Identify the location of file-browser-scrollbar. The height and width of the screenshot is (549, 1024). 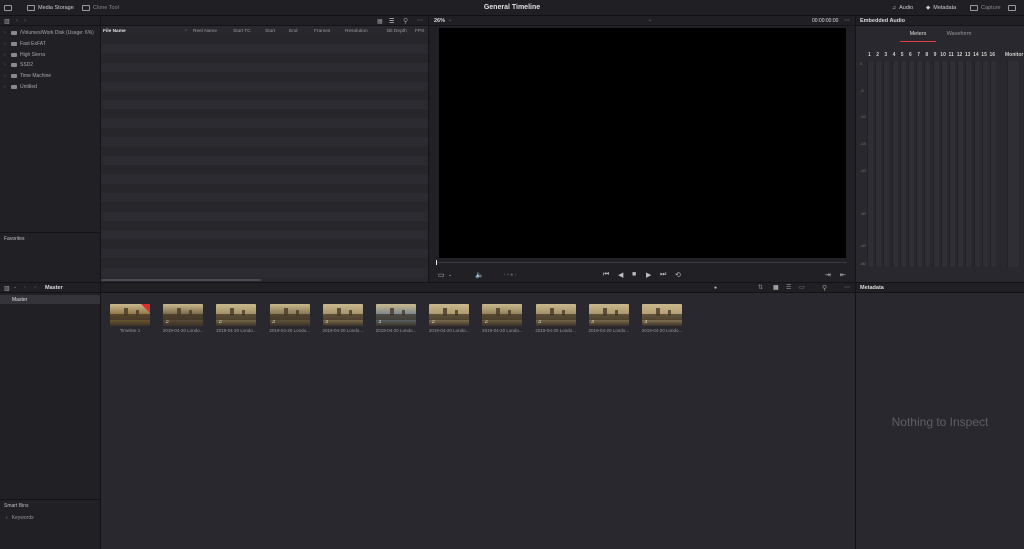
(181, 280).